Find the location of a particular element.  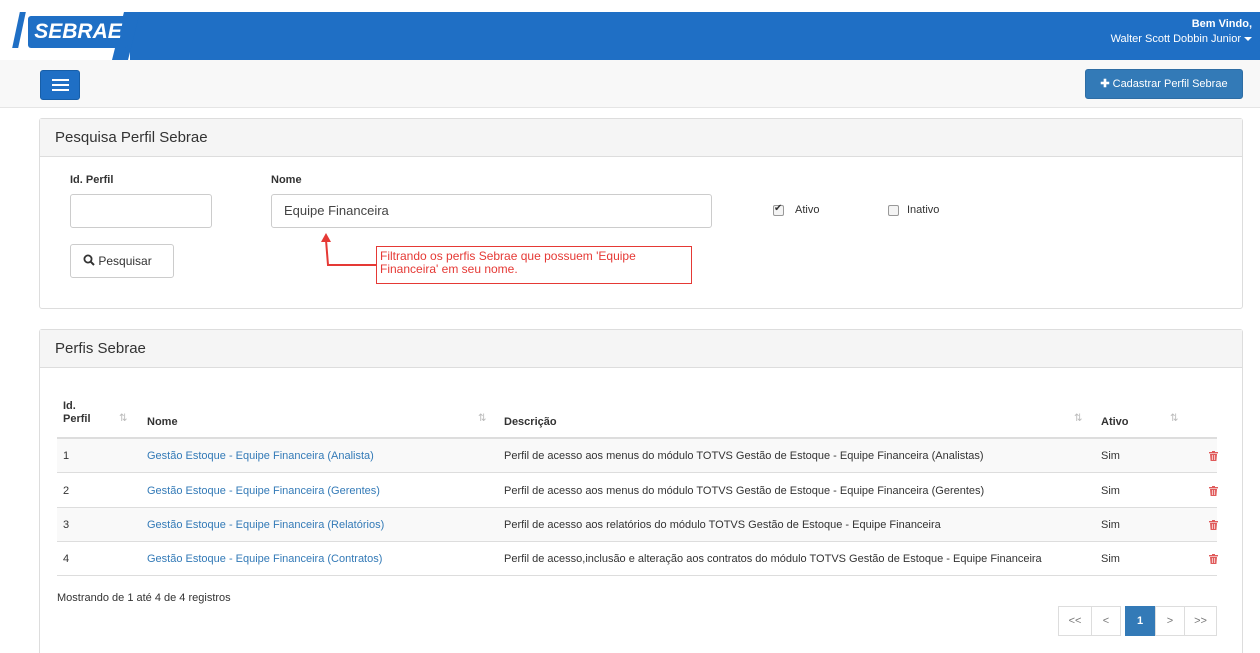

column-header-description: Descrição is located at coordinates (530, 422).